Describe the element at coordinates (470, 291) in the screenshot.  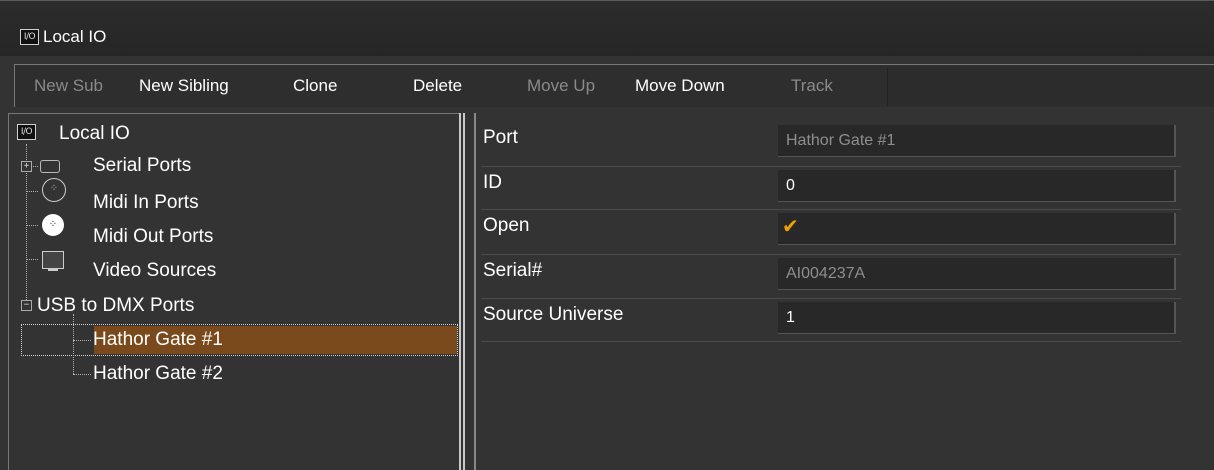
I see `panel-splitter` at that location.